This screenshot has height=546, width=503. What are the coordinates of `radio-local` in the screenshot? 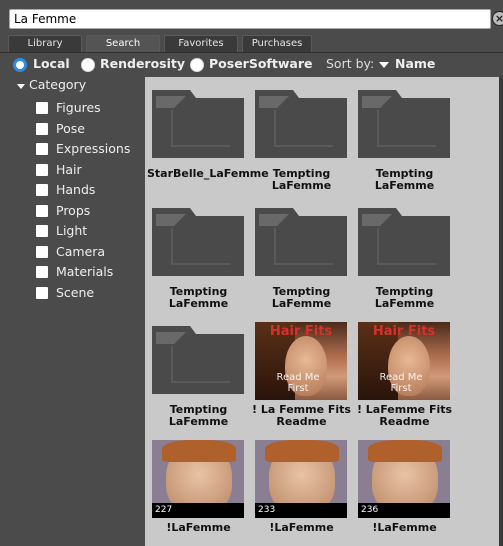 It's located at (20, 65).